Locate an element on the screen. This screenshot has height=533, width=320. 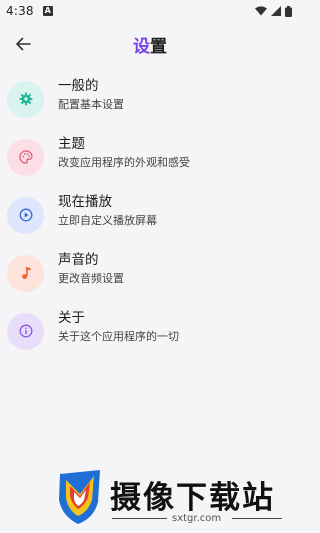
wifi-icon is located at coordinates (261, 11).